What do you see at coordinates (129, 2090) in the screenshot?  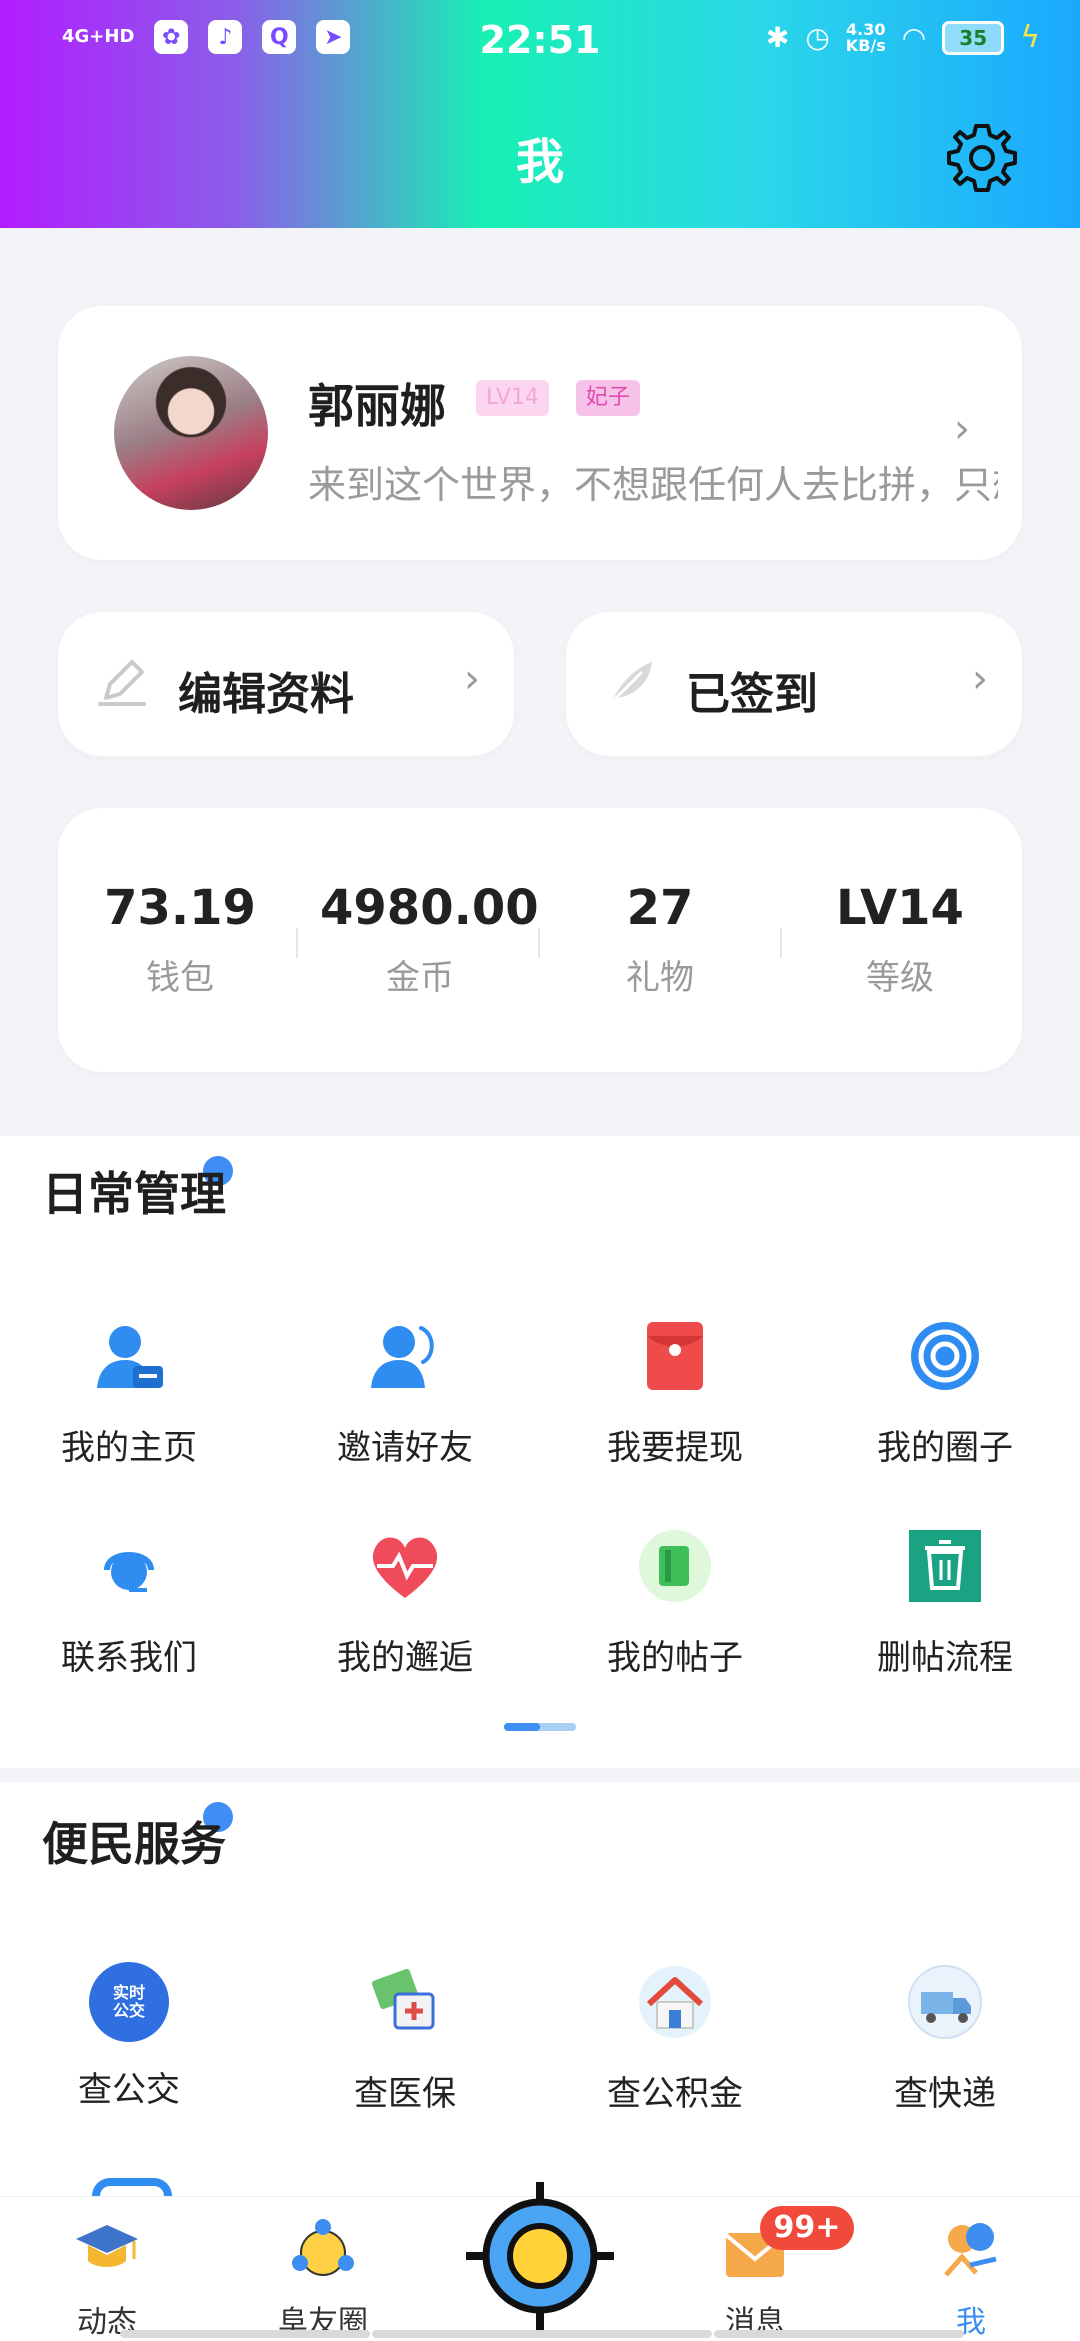 I see `grid-item-label: 查公交` at bounding box center [129, 2090].